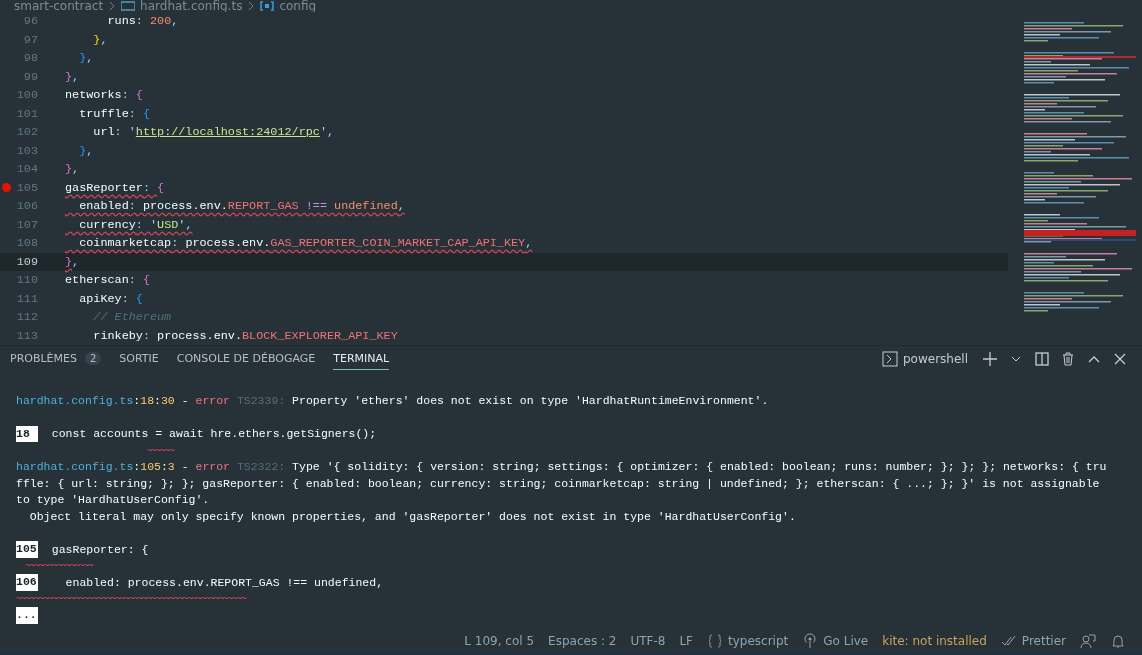  I want to click on line-number: 18, so click(27, 433).